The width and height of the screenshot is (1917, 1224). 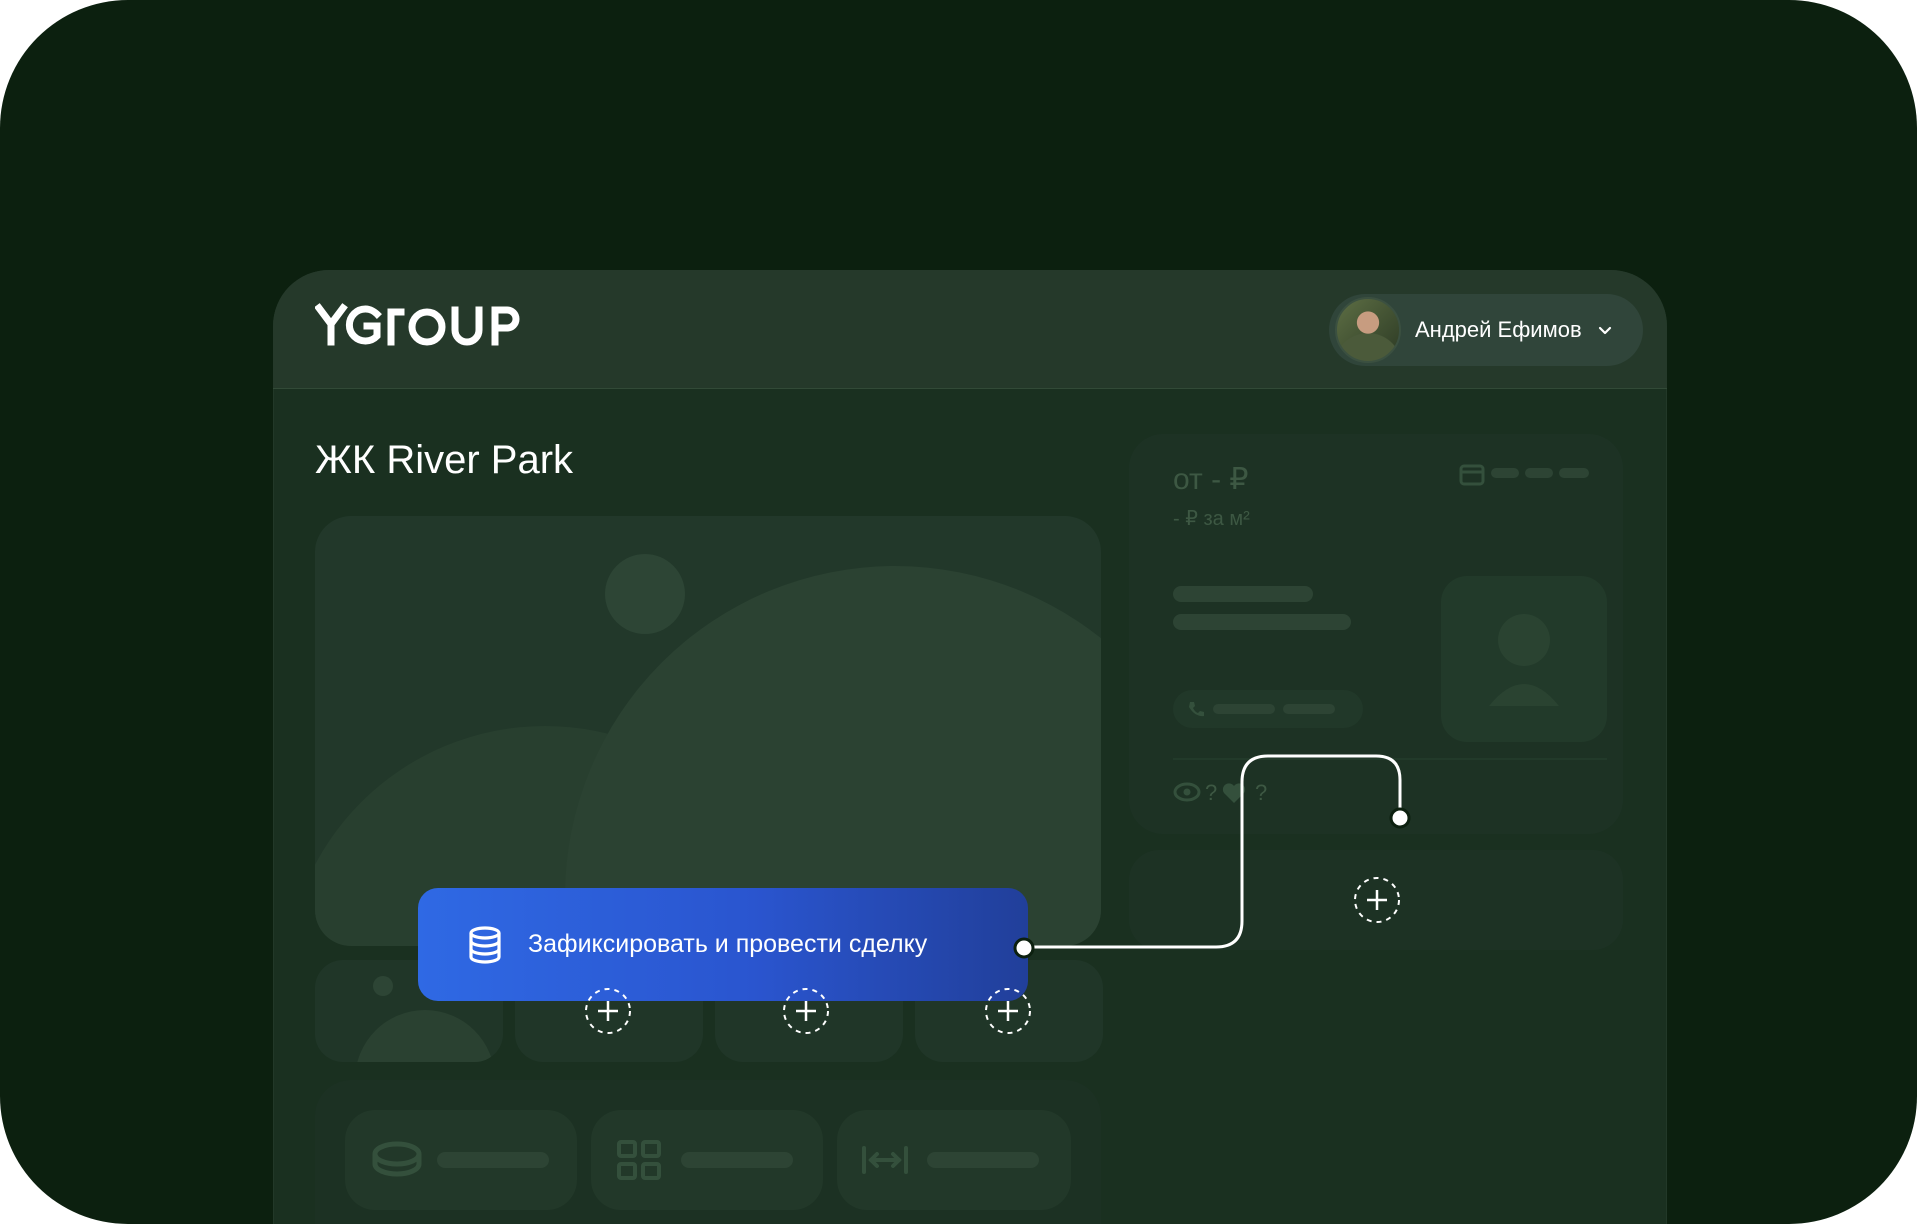 I want to click on database-icon, so click(x=485, y=944).